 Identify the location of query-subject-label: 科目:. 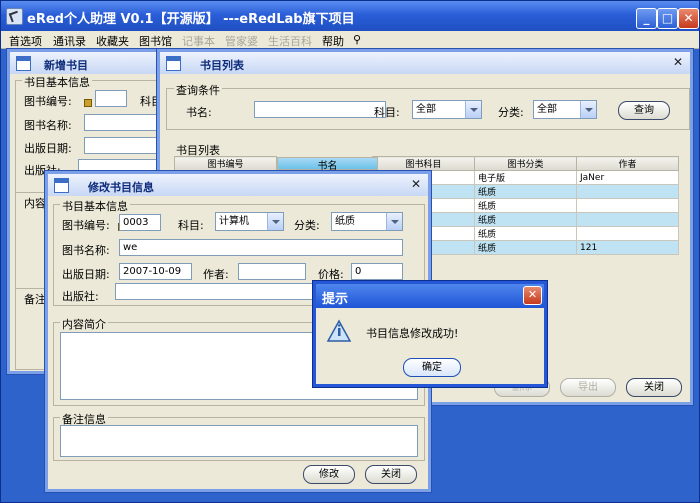
(387, 112).